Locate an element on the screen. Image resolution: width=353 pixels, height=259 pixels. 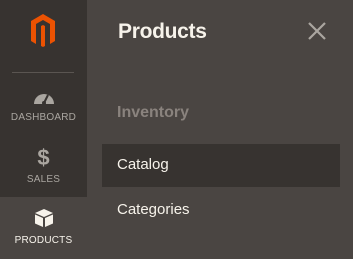
dollar-icon: $ is located at coordinates (43, 157).